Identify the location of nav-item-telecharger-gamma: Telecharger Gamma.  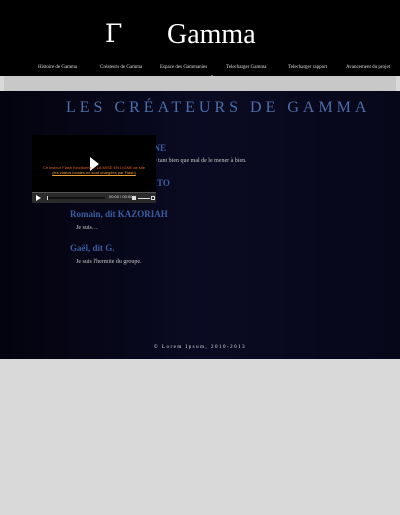
(246, 67).